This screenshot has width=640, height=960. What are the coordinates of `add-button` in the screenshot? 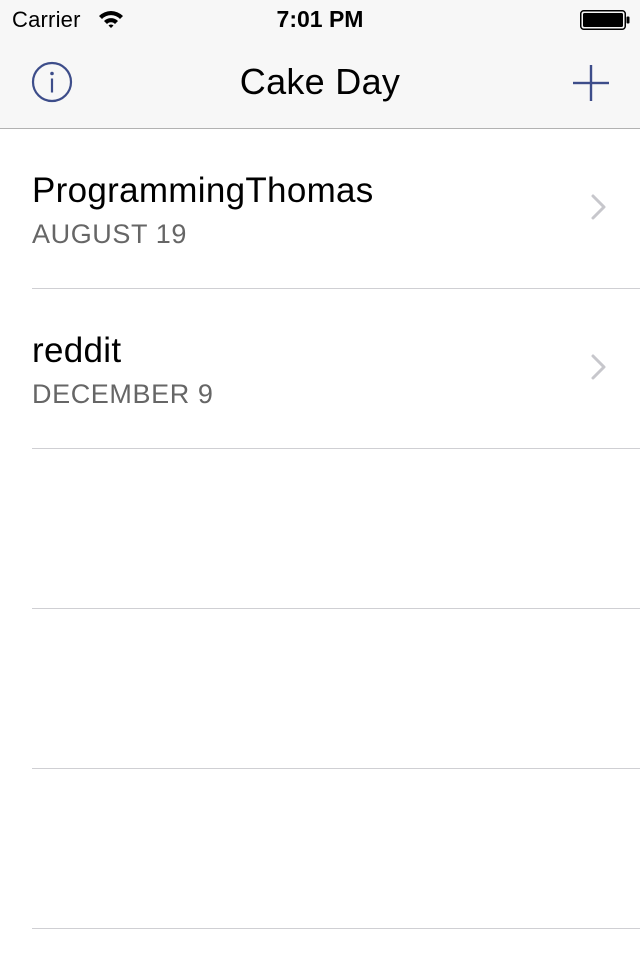 It's located at (591, 83).